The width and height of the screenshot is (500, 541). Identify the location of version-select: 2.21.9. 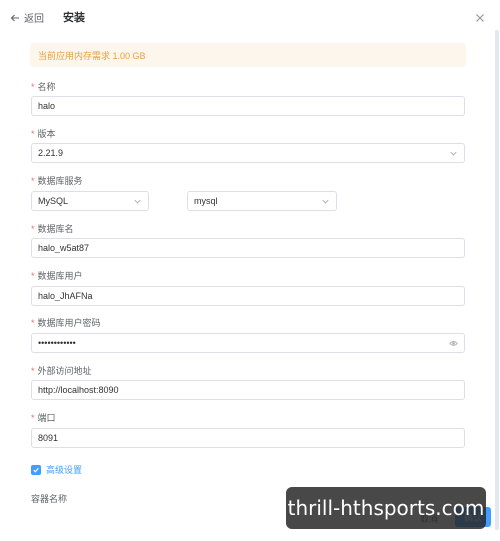
(248, 153).